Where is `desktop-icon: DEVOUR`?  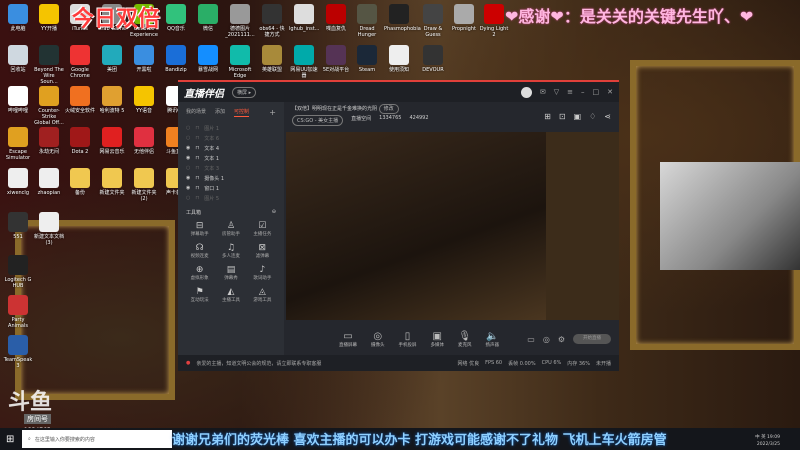 desktop-icon: DEVOUR is located at coordinates (433, 59).